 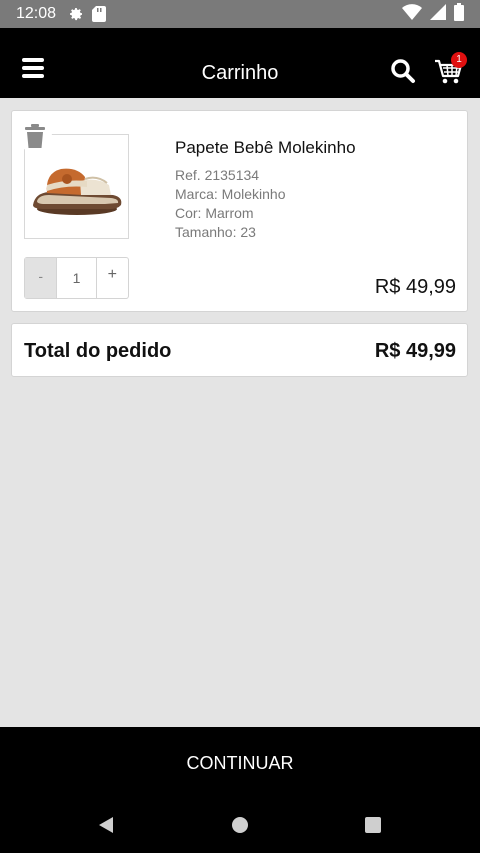 I want to click on status-bar: 12:08, so click(x=240, y=14).